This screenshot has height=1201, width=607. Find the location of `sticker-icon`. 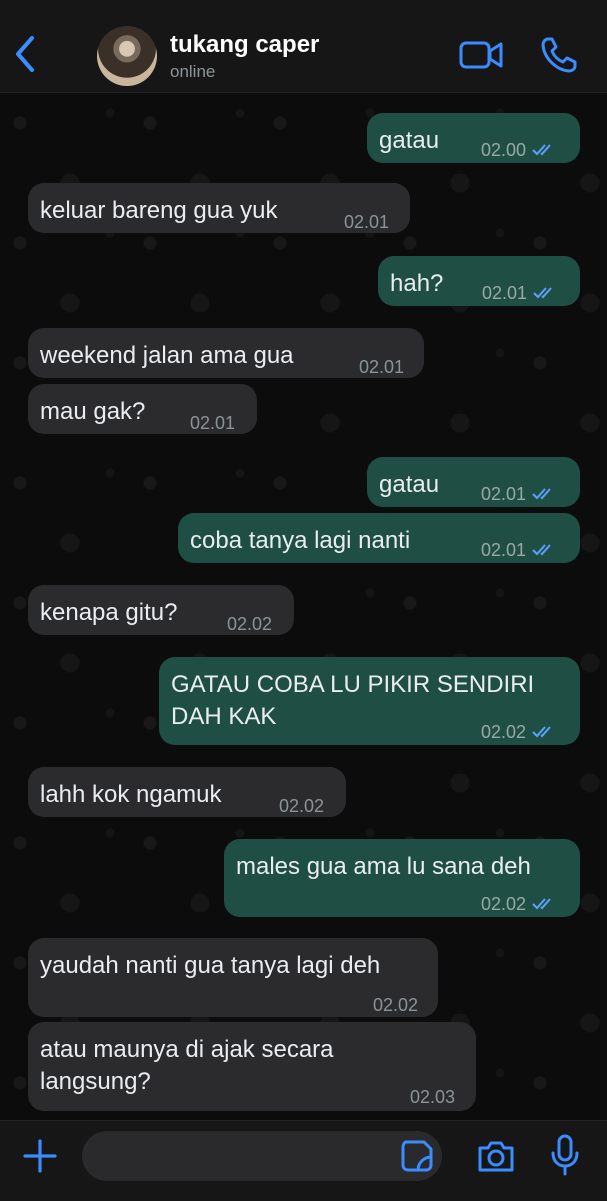

sticker-icon is located at coordinates (417, 1156).